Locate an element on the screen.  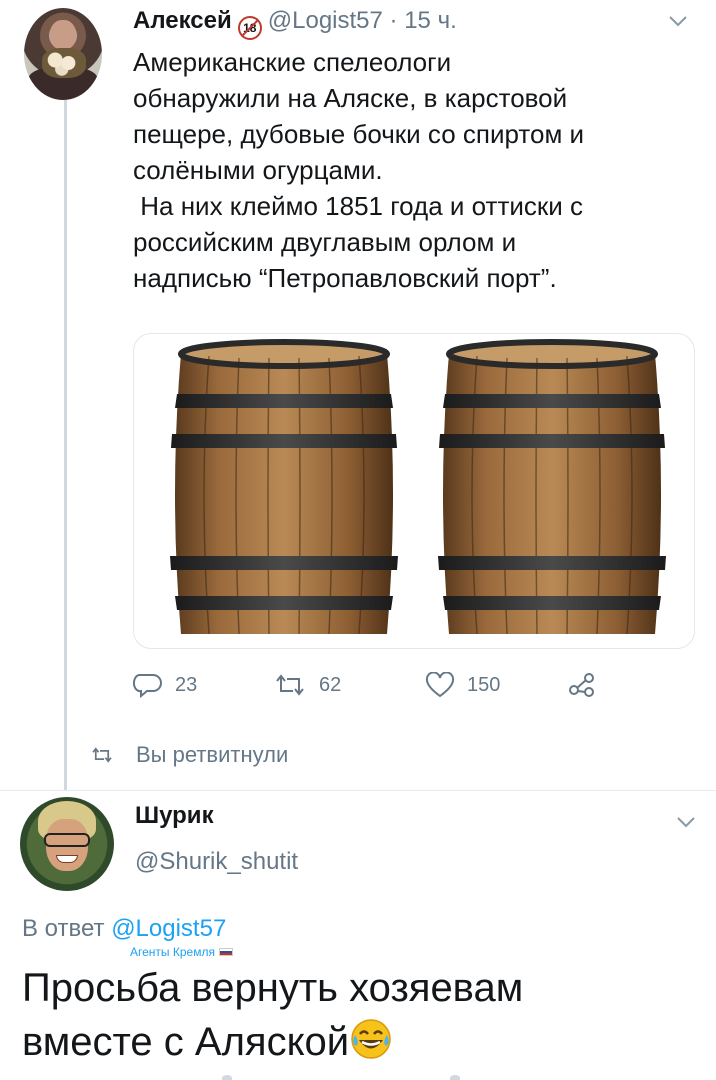
reply-author-avatar is located at coordinates (67, 844).